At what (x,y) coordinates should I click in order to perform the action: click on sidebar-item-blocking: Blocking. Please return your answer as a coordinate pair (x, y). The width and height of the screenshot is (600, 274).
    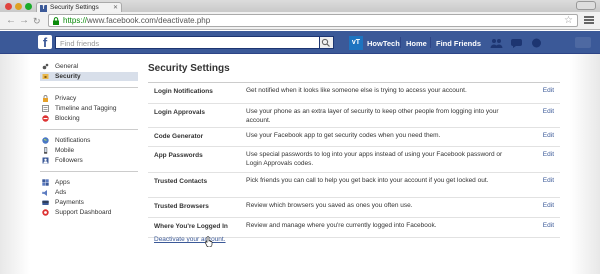
    Looking at the image, I should click on (89, 118).